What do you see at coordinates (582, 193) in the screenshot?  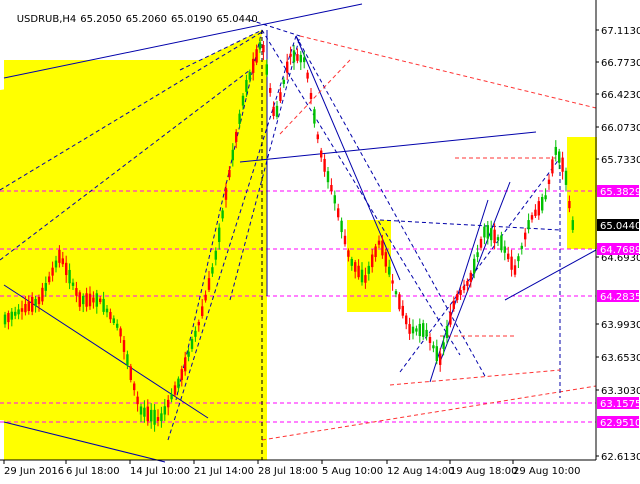 I see `highlight-zone-right` at bounding box center [582, 193].